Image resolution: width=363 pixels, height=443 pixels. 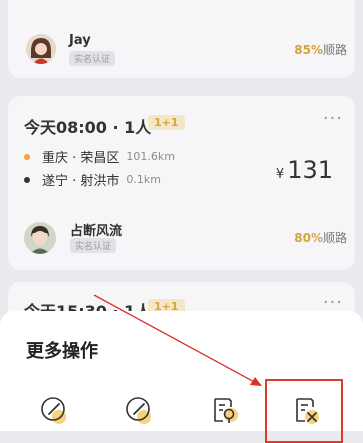 What do you see at coordinates (80, 40) in the screenshot?
I see `driver-name: Jay` at bounding box center [80, 40].